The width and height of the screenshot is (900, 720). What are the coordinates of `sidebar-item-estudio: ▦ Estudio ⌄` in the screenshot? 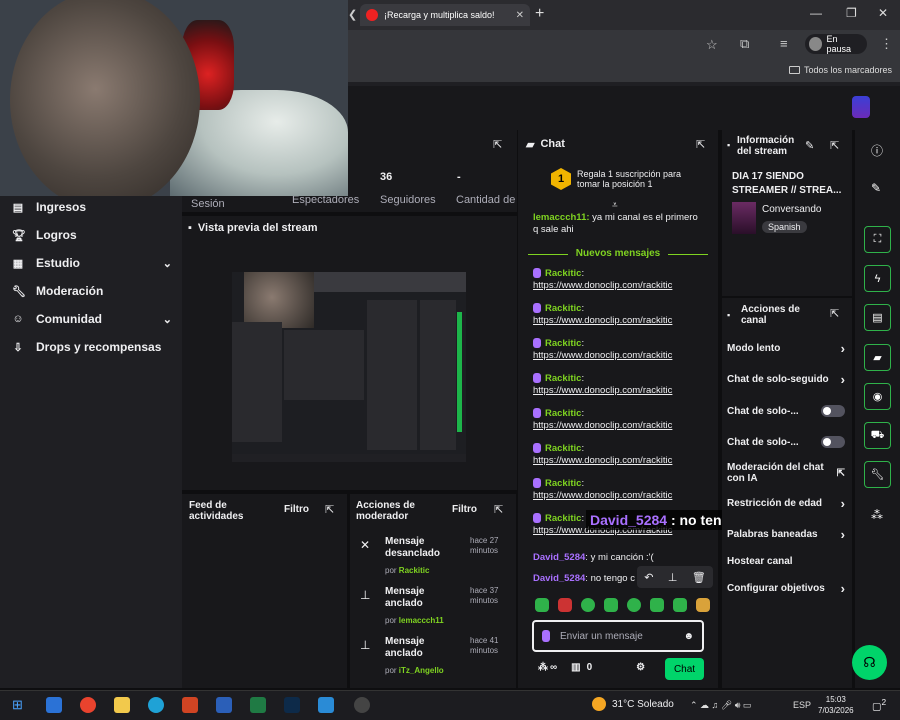 It's located at (92, 263).